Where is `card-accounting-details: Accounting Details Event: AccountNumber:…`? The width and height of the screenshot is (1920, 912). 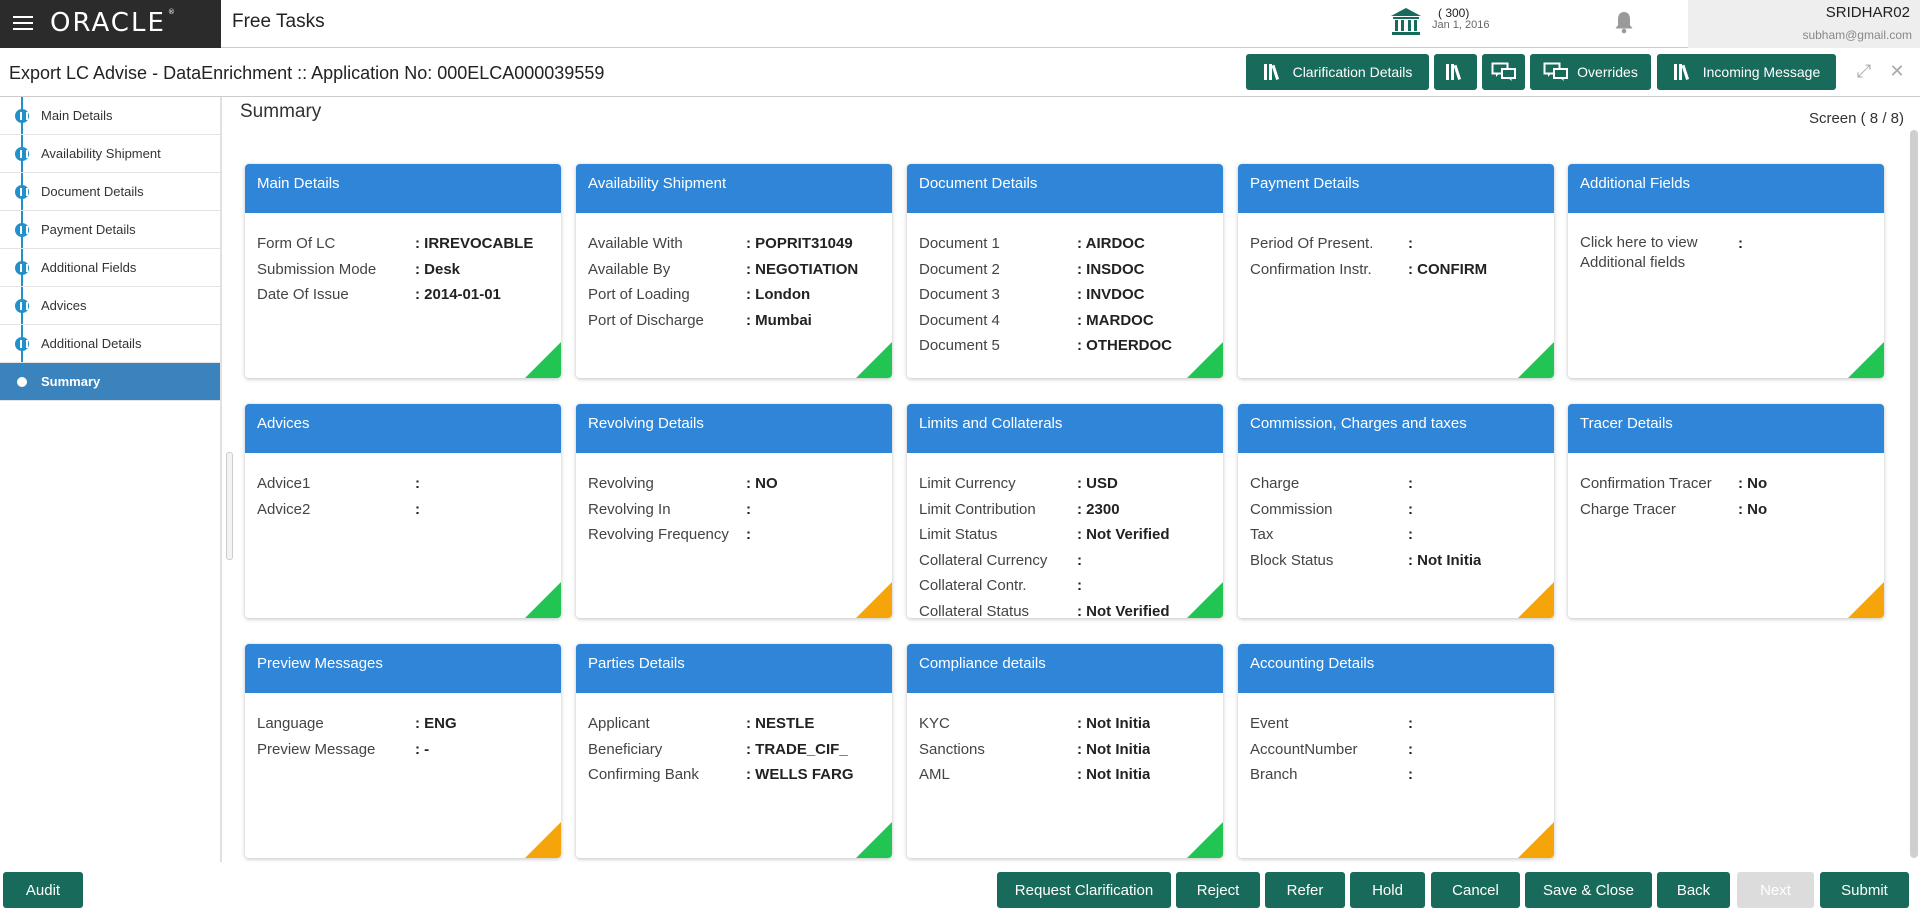
card-accounting-details: Accounting Details Event: AccountNumber:… is located at coordinates (1396, 751).